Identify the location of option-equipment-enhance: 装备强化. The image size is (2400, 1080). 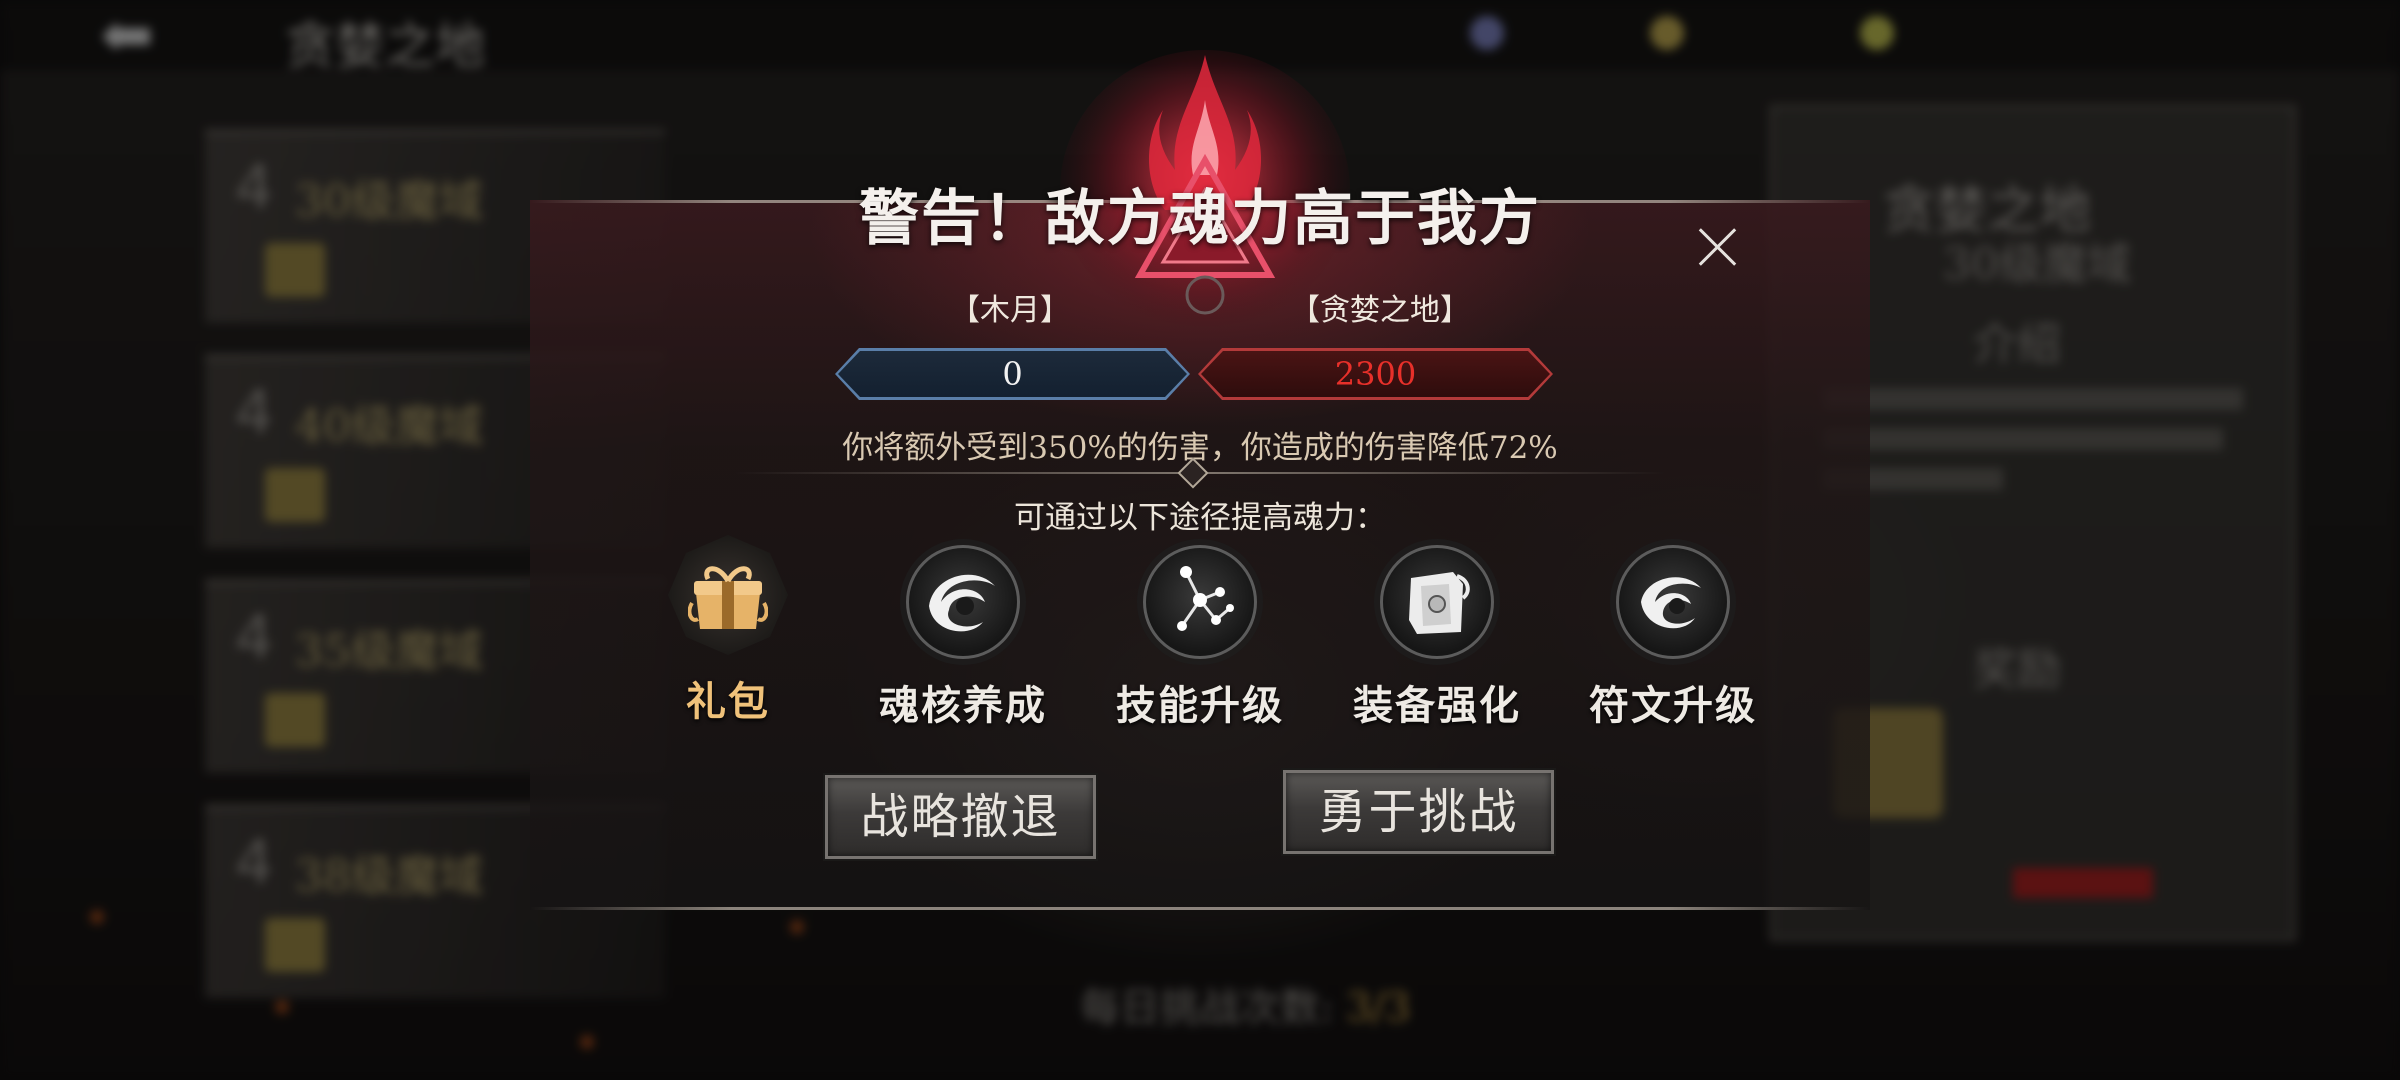
(1437, 638).